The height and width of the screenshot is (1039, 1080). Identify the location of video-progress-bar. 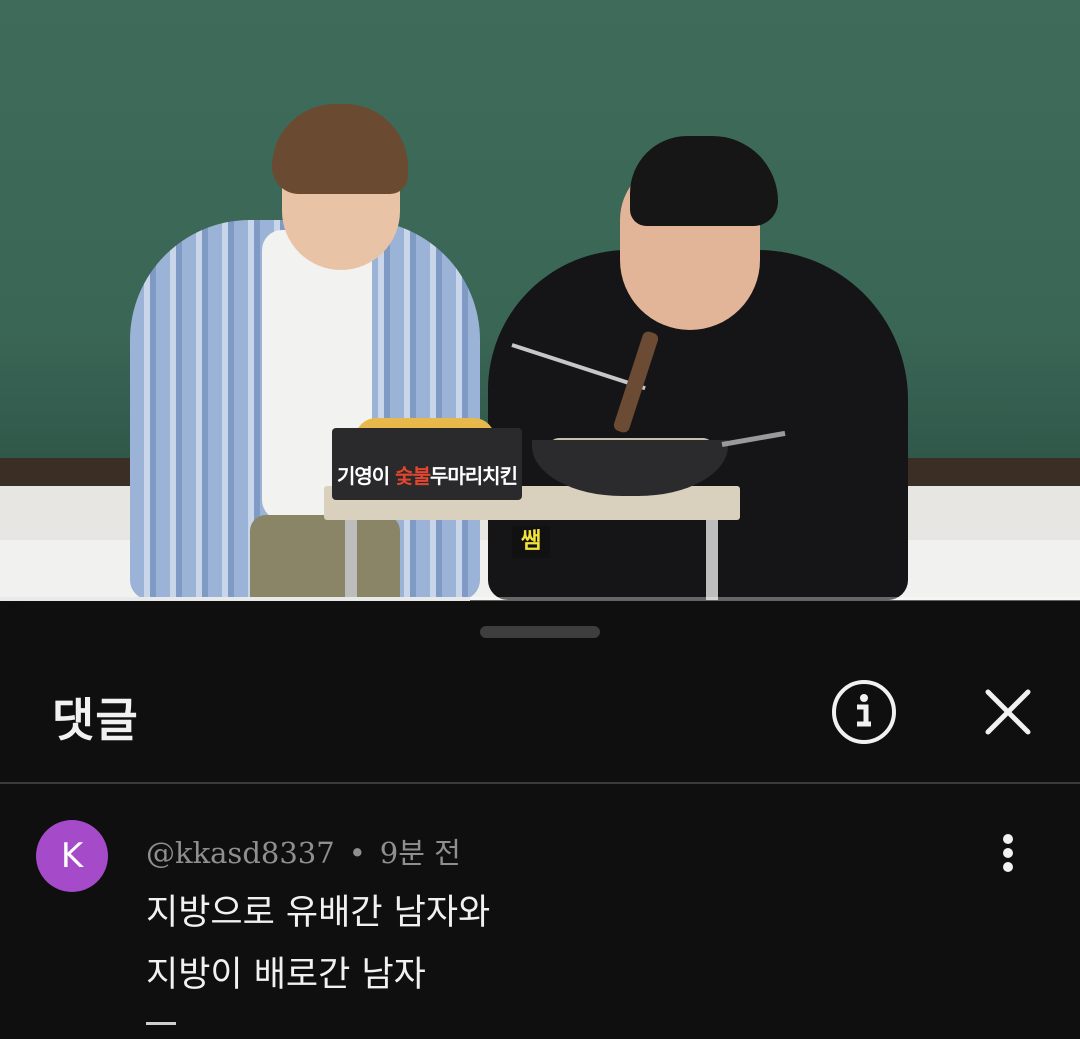
(540, 599).